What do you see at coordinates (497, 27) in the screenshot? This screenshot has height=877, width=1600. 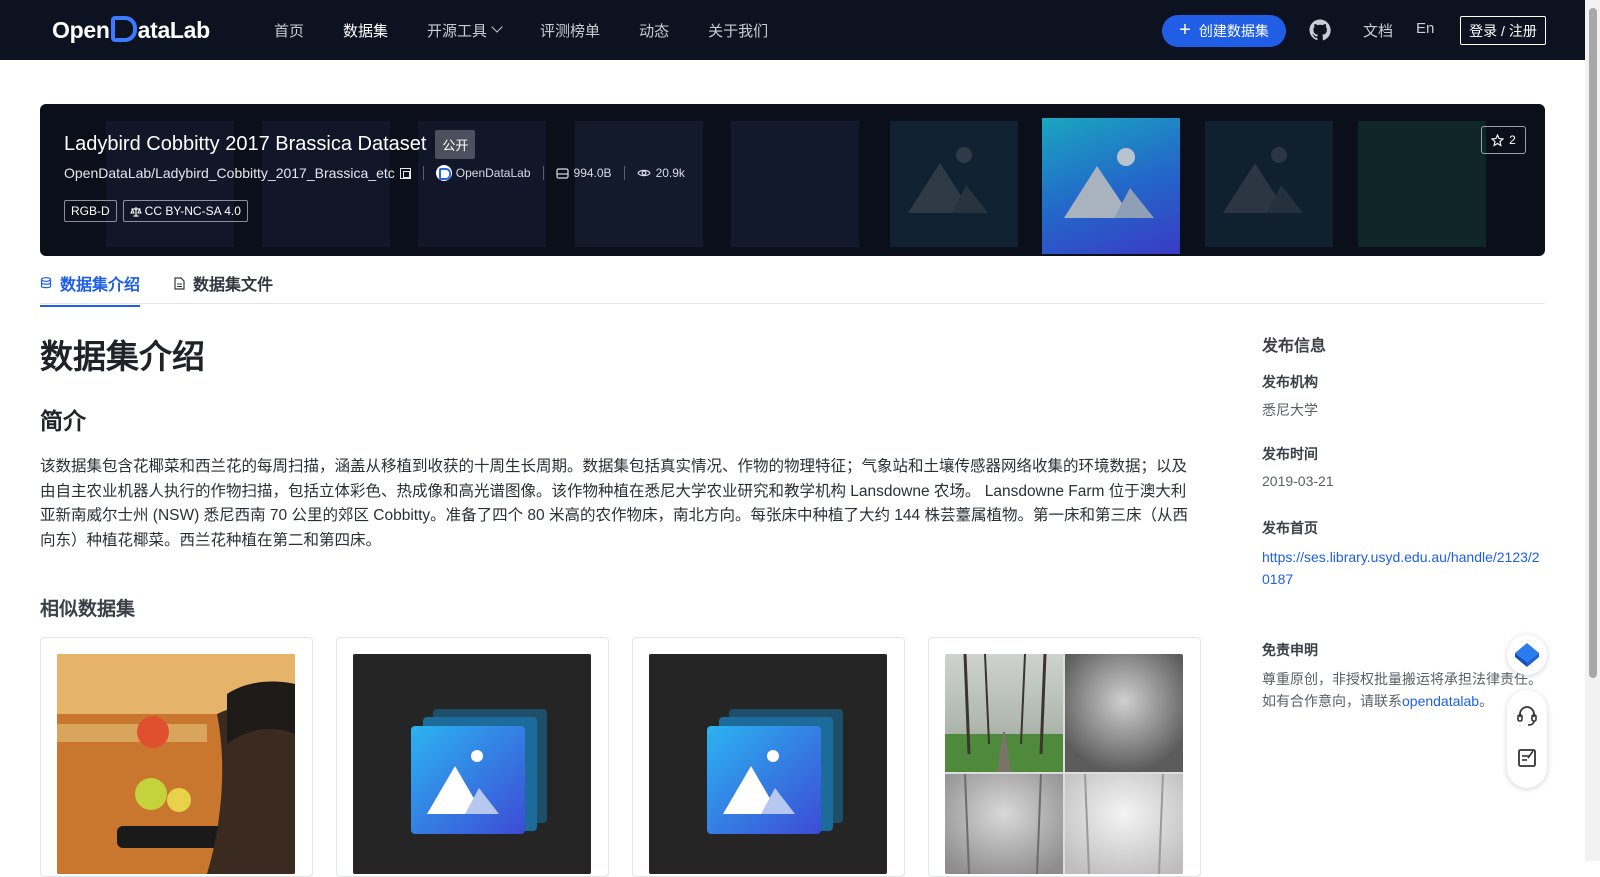 I see `chevron-down-icon` at bounding box center [497, 27].